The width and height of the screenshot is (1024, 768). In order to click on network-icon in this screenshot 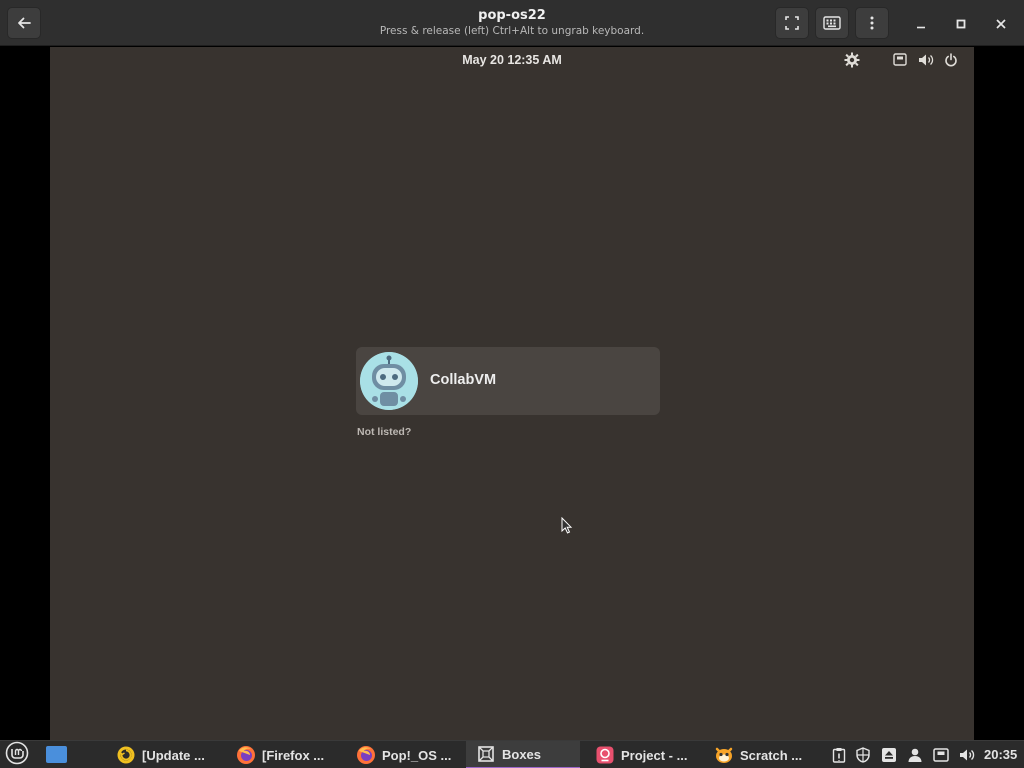, I will do `click(941, 755)`.